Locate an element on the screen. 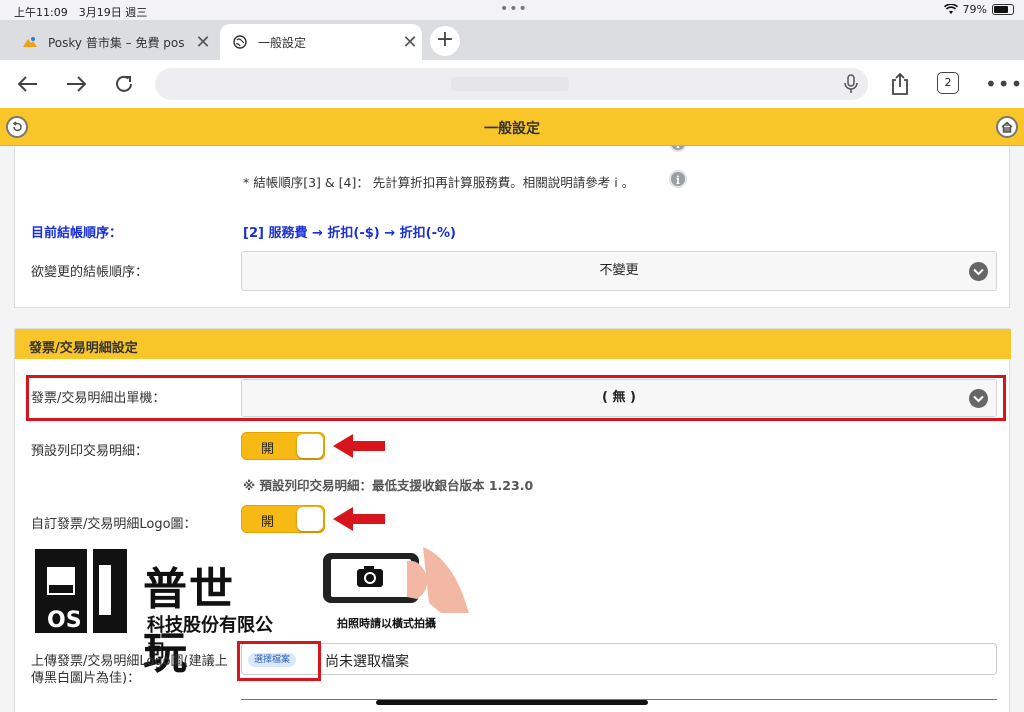 The image size is (1024, 712). pos-logo-icon: OS is located at coordinates (81, 591).